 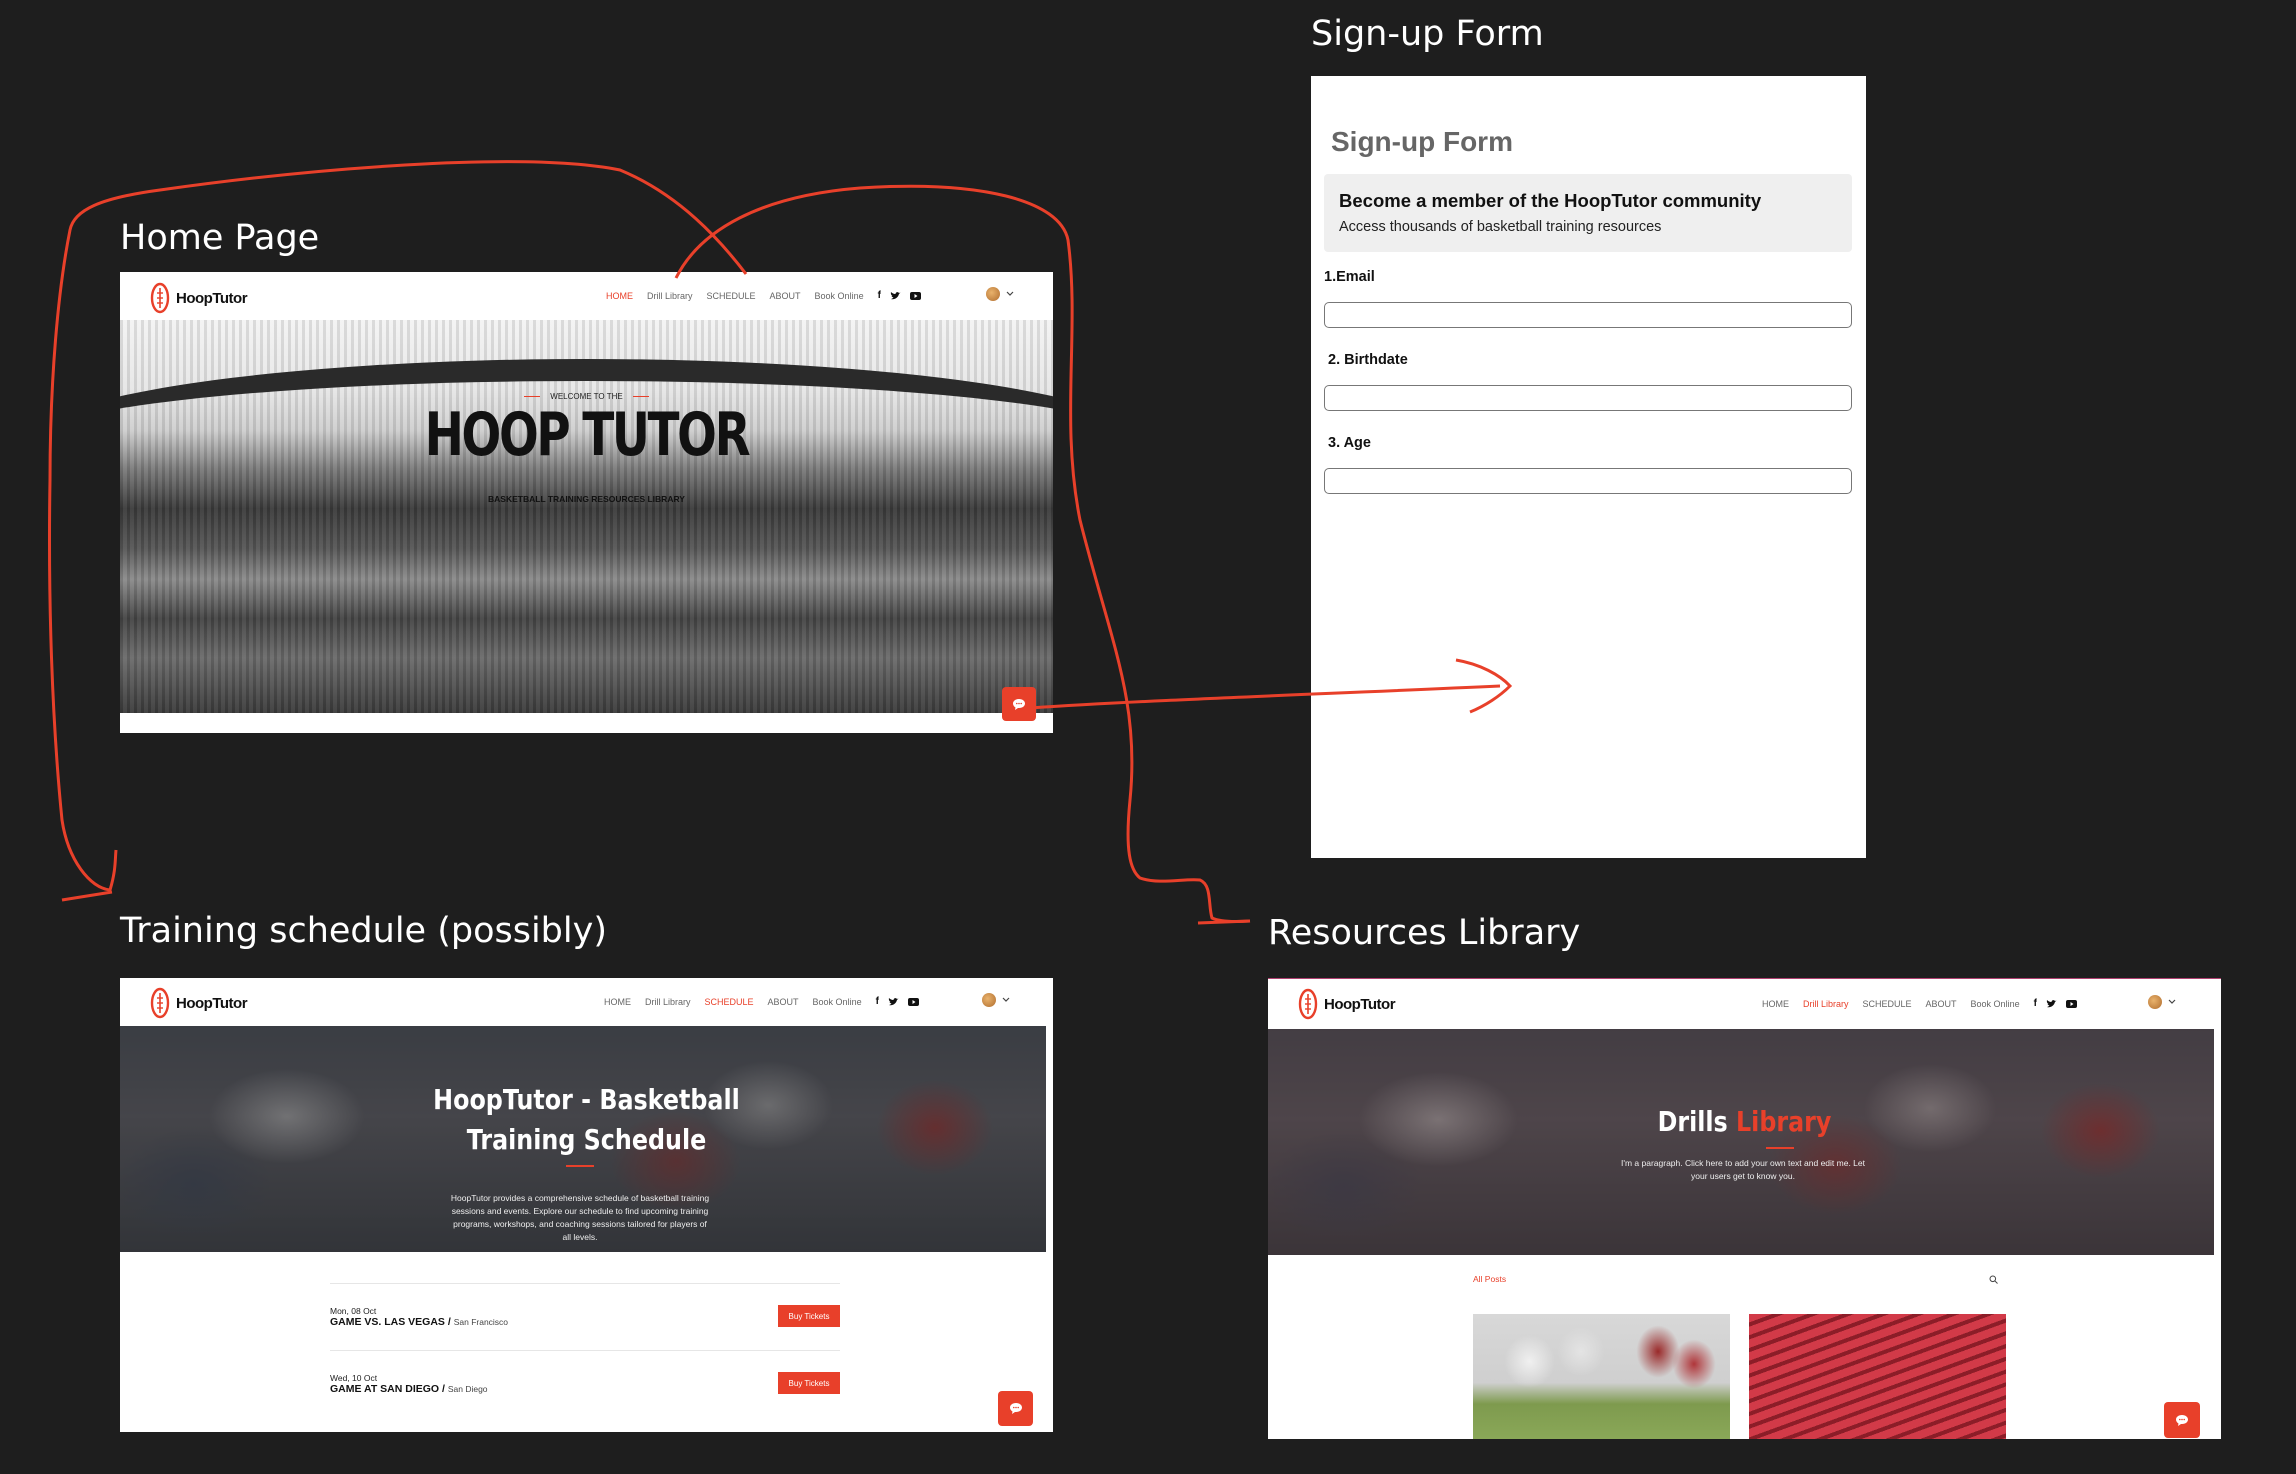 What do you see at coordinates (1588, 315) in the screenshot?
I see `email-field` at bounding box center [1588, 315].